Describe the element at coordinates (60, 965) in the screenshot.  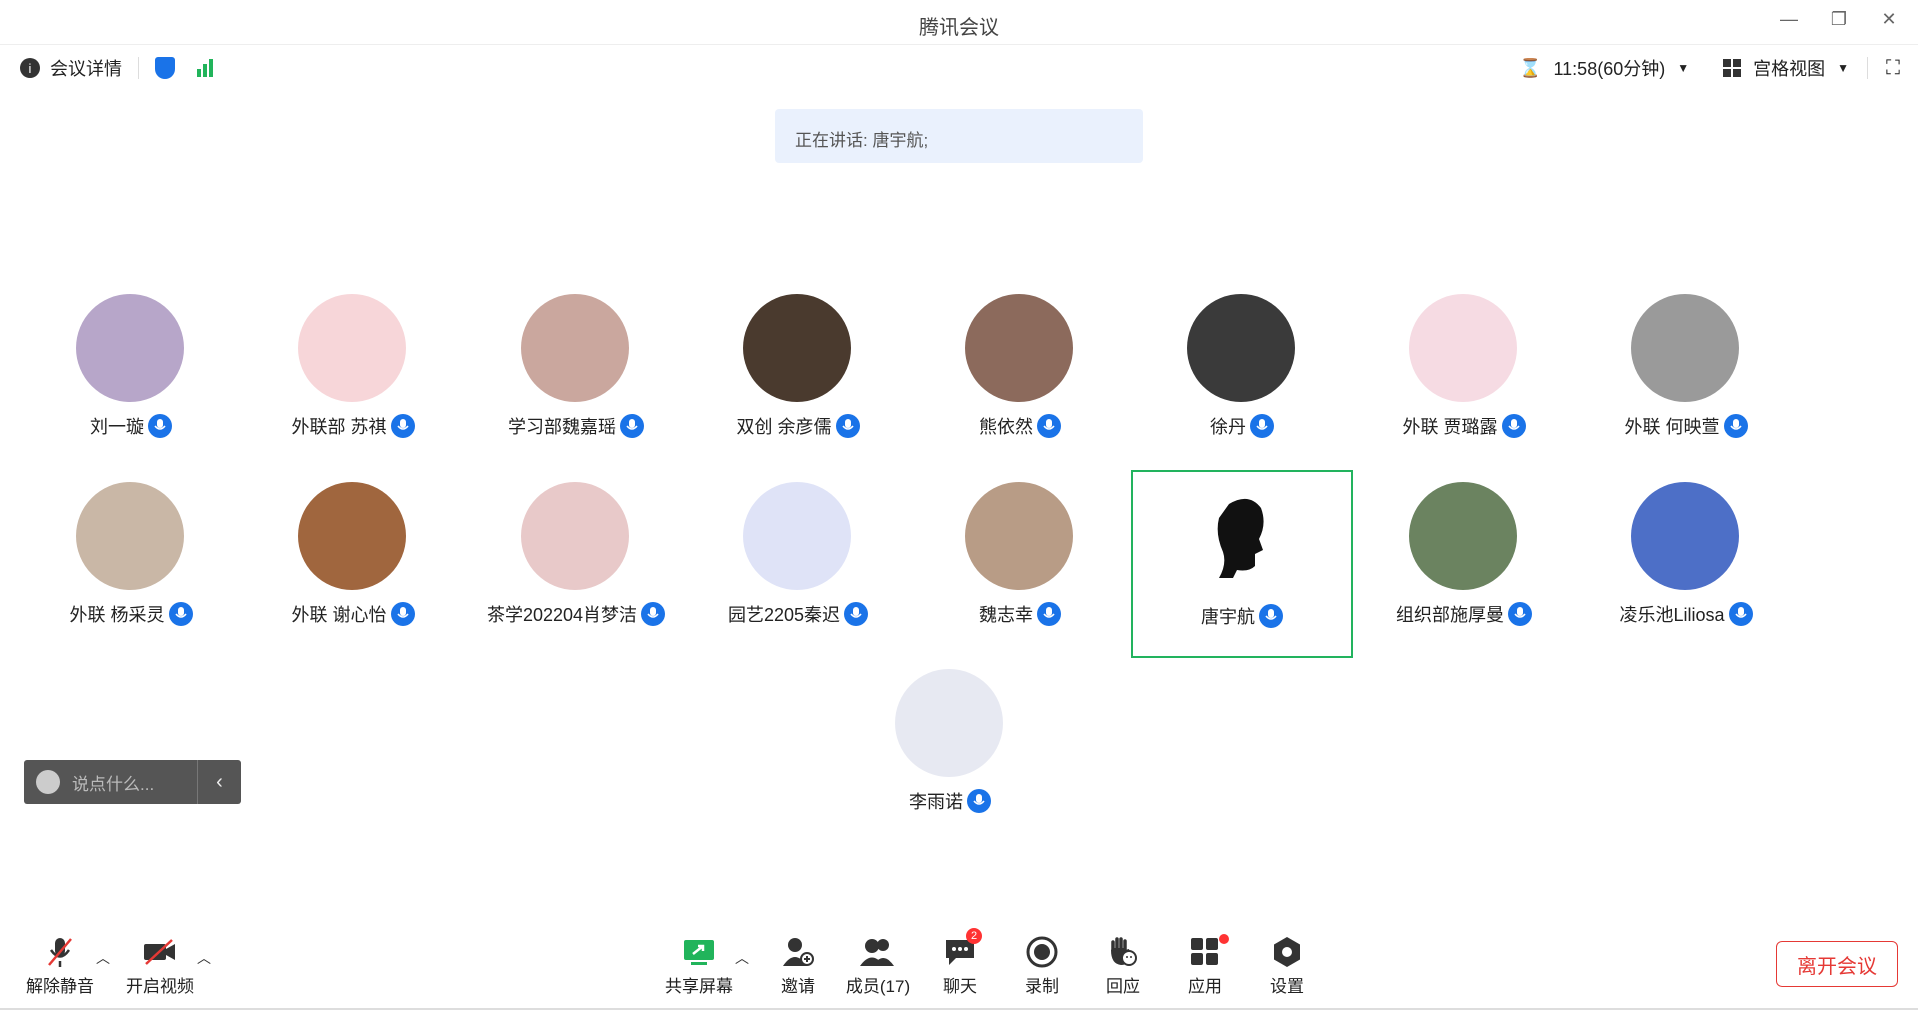
I see `unmute-button: 解除静音` at that location.